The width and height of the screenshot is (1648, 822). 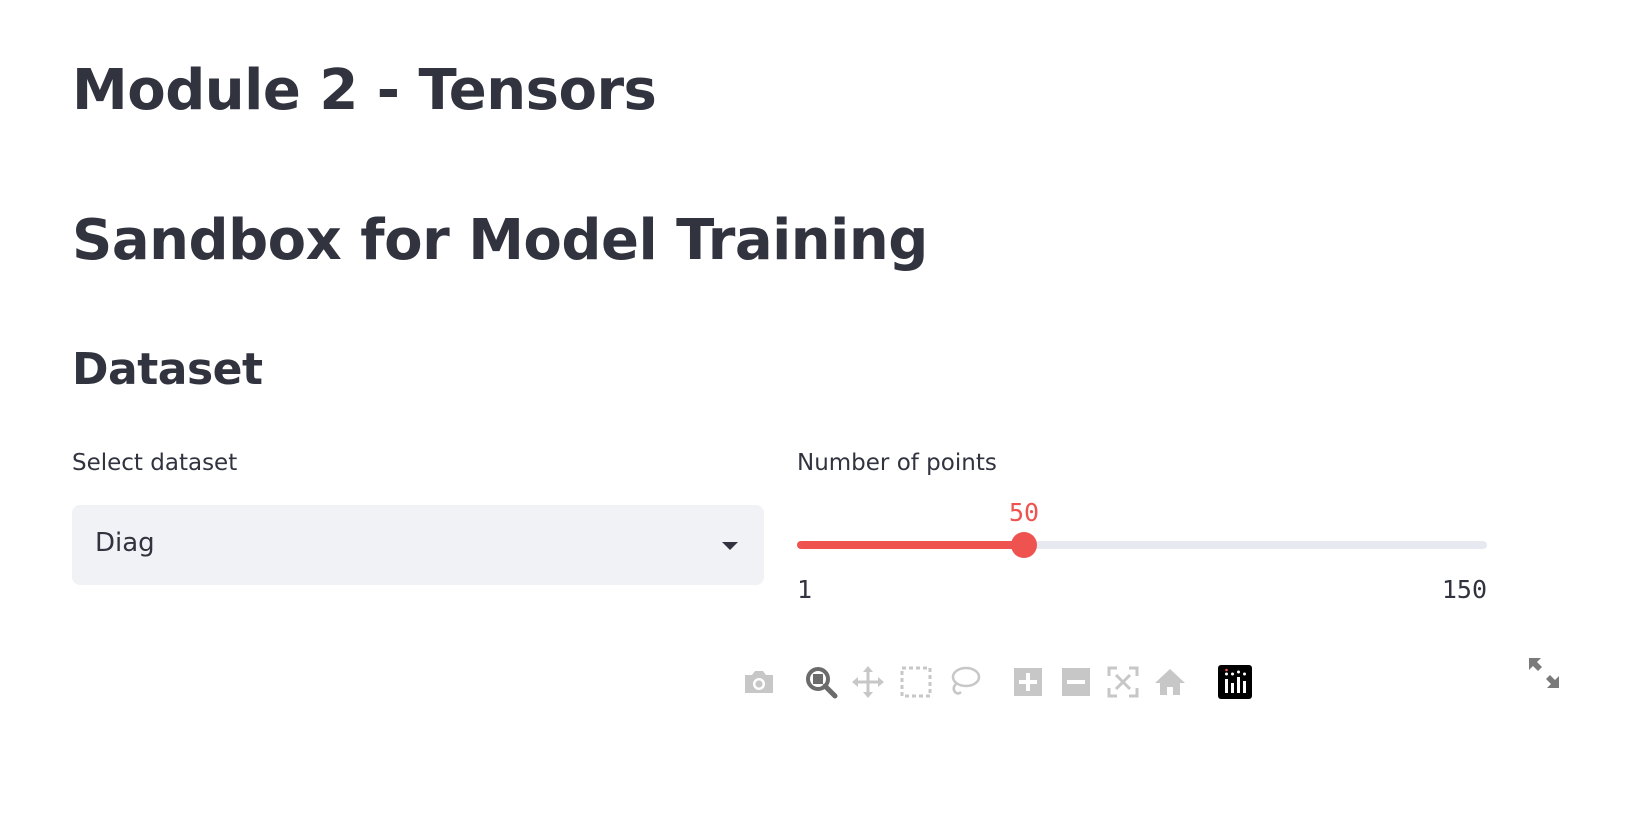 What do you see at coordinates (916, 682) in the screenshot?
I see `box-select-icon` at bounding box center [916, 682].